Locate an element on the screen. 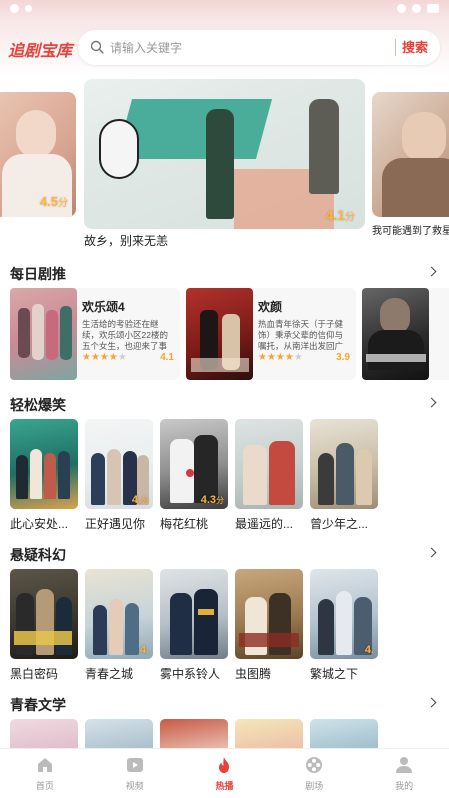  poster-row: 黑白密码 4. 青春之城 雾中系铃人 虫图腾 4. 繁城之下 is located at coordinates (224, 626).